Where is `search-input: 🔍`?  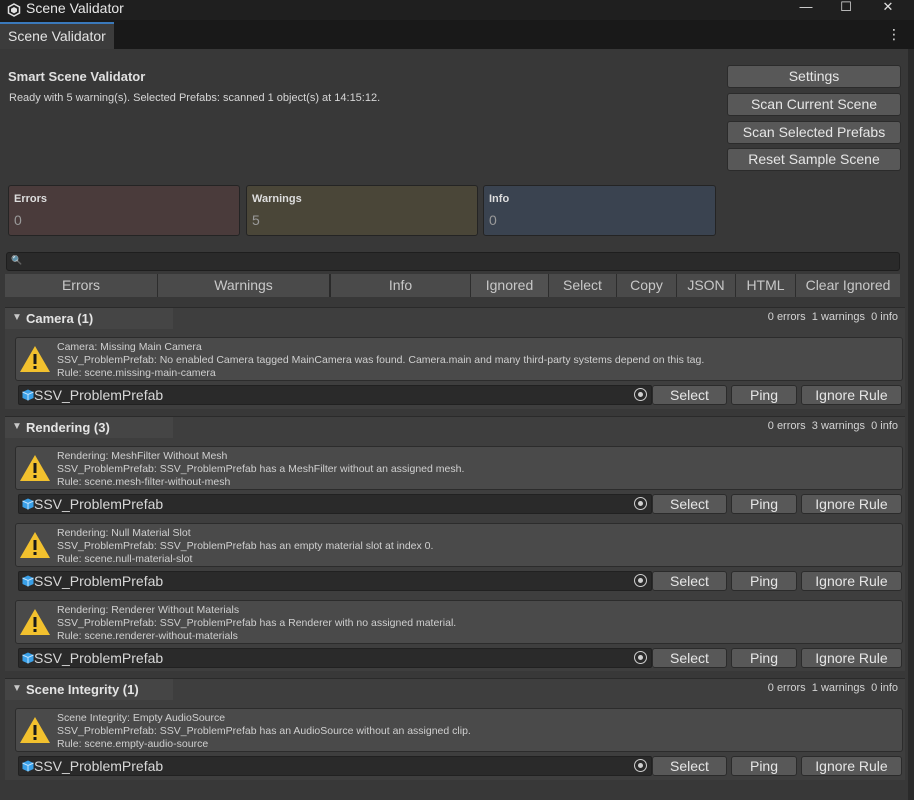 search-input: 🔍 is located at coordinates (453, 261).